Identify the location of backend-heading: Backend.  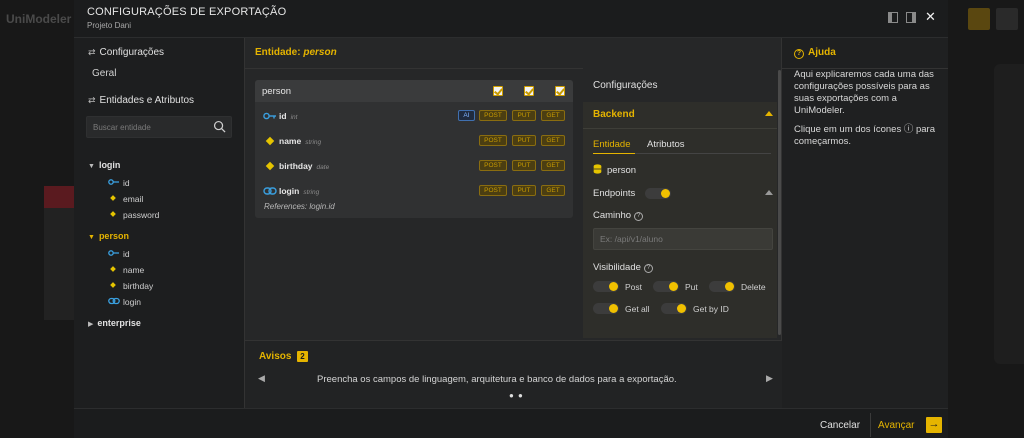
(614, 114).